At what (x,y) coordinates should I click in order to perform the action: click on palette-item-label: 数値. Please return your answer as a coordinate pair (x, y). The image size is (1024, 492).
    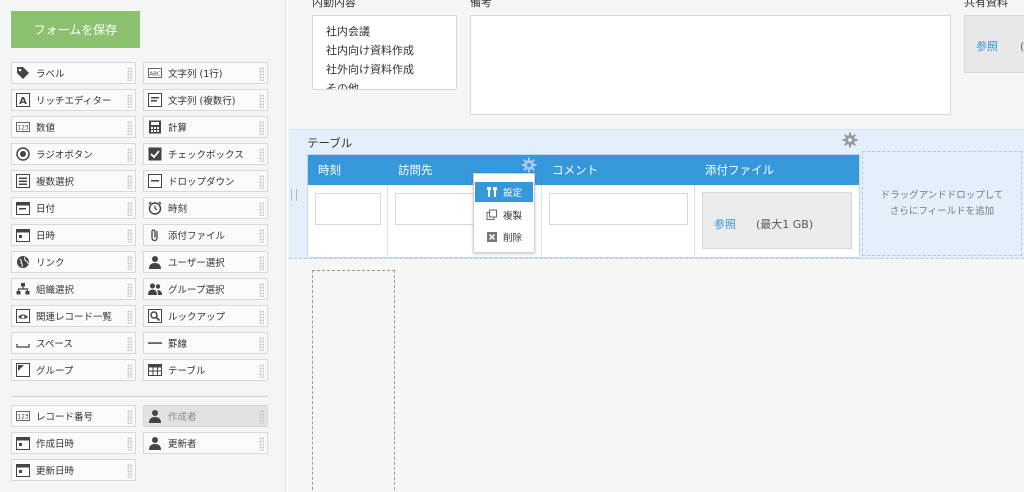
    Looking at the image, I should click on (46, 128).